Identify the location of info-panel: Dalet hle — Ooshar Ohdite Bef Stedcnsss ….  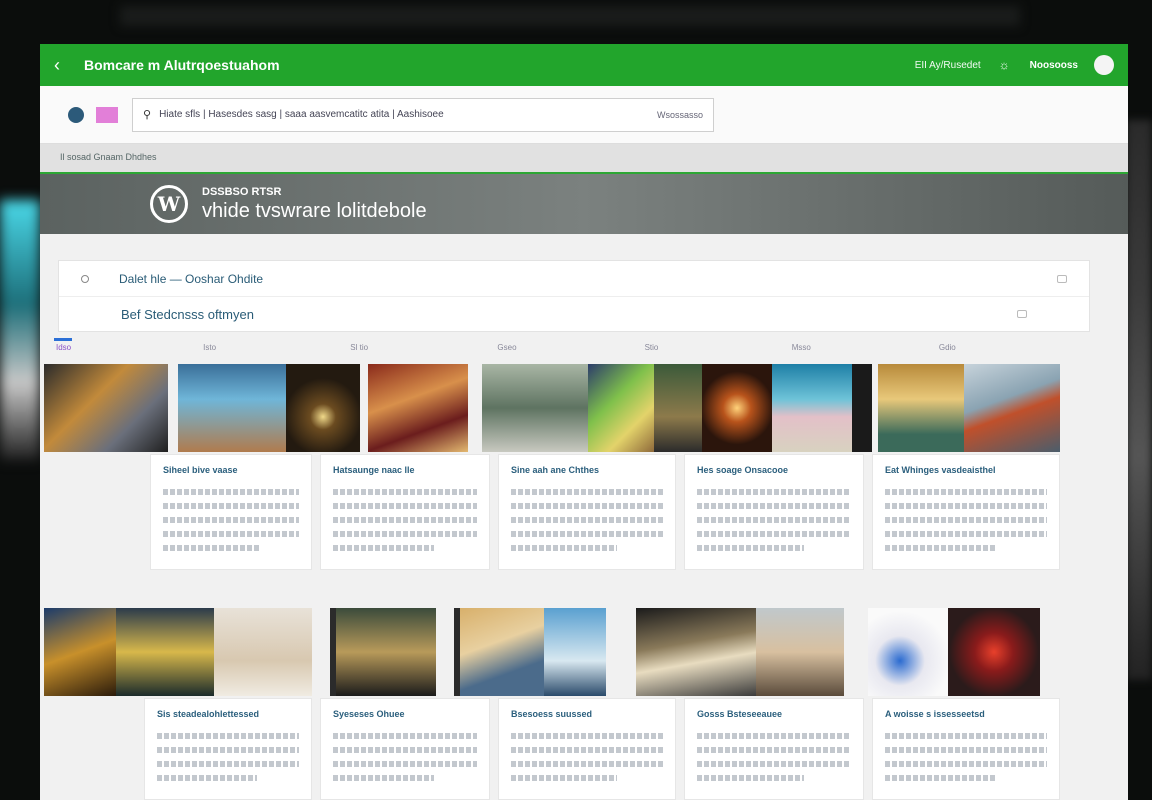
(574, 296).